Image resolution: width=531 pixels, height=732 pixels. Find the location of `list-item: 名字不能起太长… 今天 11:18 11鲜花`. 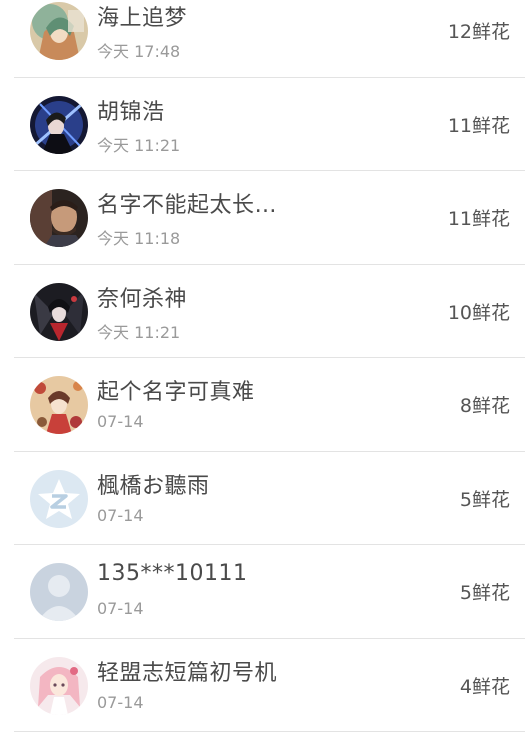

list-item: 名字不能起太长… 今天 11:18 11鲜花 is located at coordinates (269, 218).